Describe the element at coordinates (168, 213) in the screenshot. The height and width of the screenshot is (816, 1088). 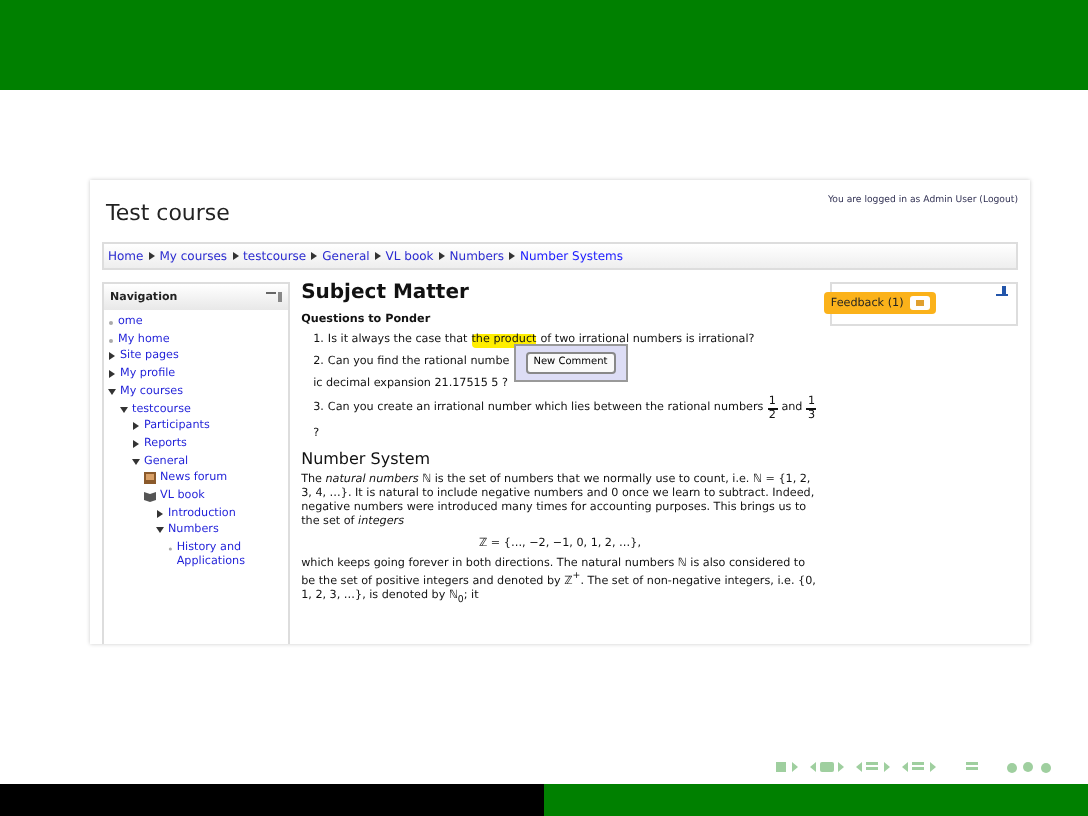
I see `course-title: Test course` at that location.